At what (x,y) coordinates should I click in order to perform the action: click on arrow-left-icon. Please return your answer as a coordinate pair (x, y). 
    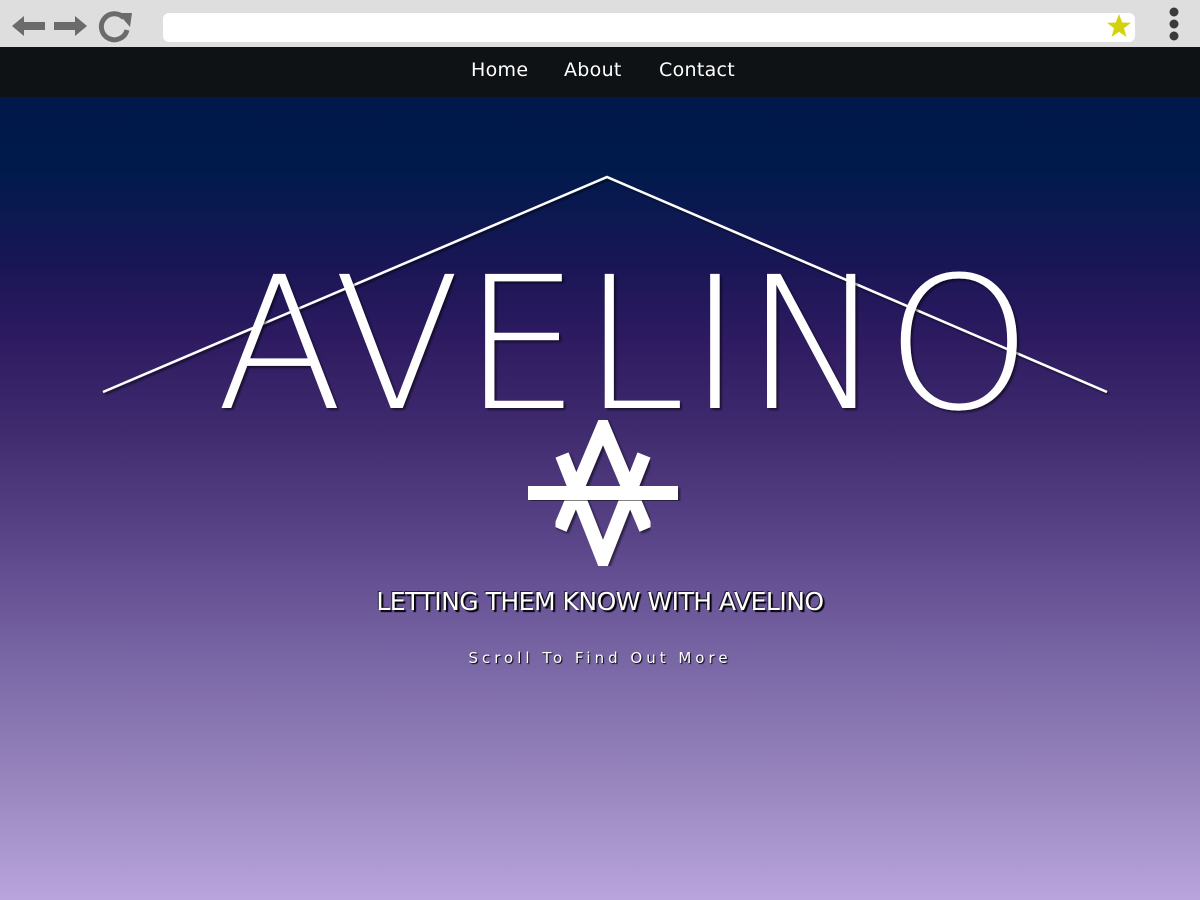
    Looking at the image, I should click on (29, 26).